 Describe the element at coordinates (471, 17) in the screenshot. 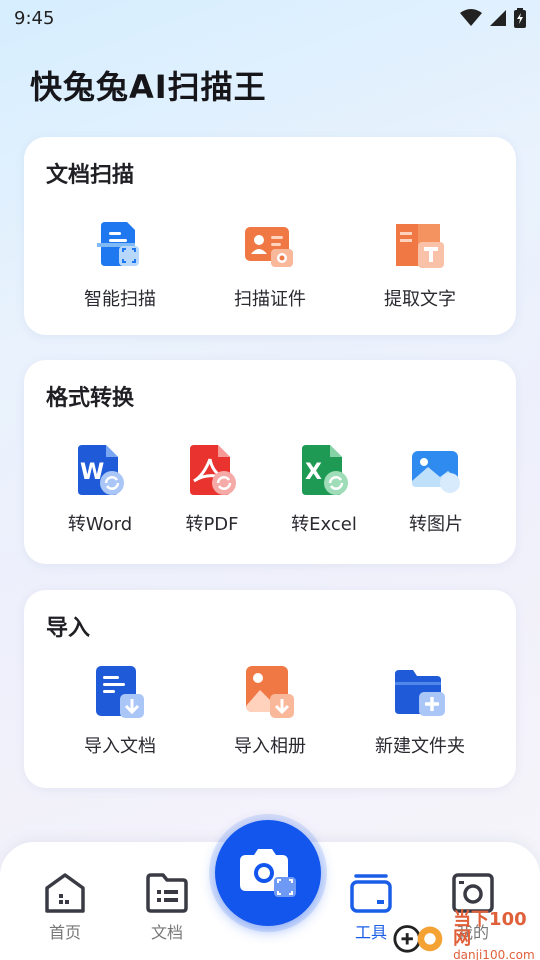

I see `wifi-icon` at that location.